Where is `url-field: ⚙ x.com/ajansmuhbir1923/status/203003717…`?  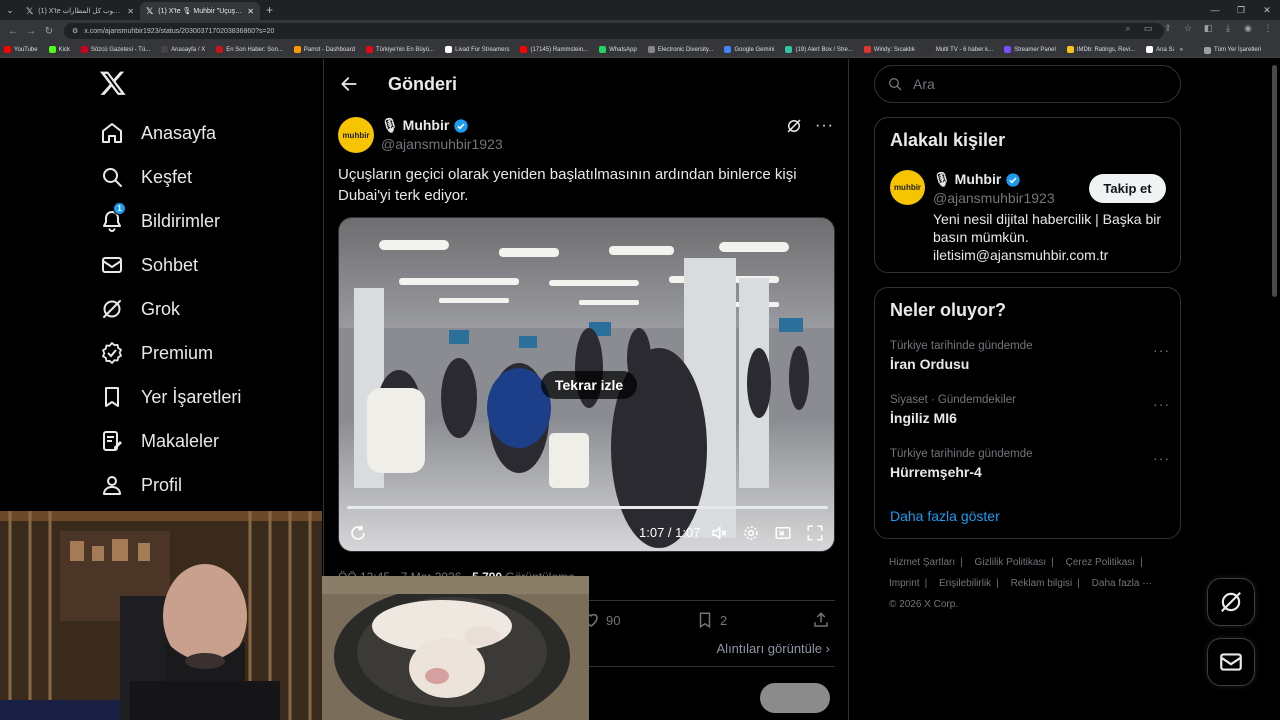
url-field: ⚙ x.com/ajansmuhbir1923/status/203003717… is located at coordinates (614, 31).